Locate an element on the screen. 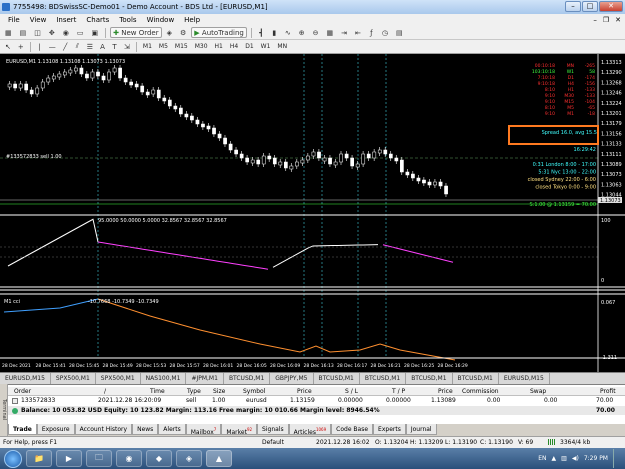 This screenshot has width=625, height=469. chart-tab: #JPM,M1 is located at coordinates (205, 378).